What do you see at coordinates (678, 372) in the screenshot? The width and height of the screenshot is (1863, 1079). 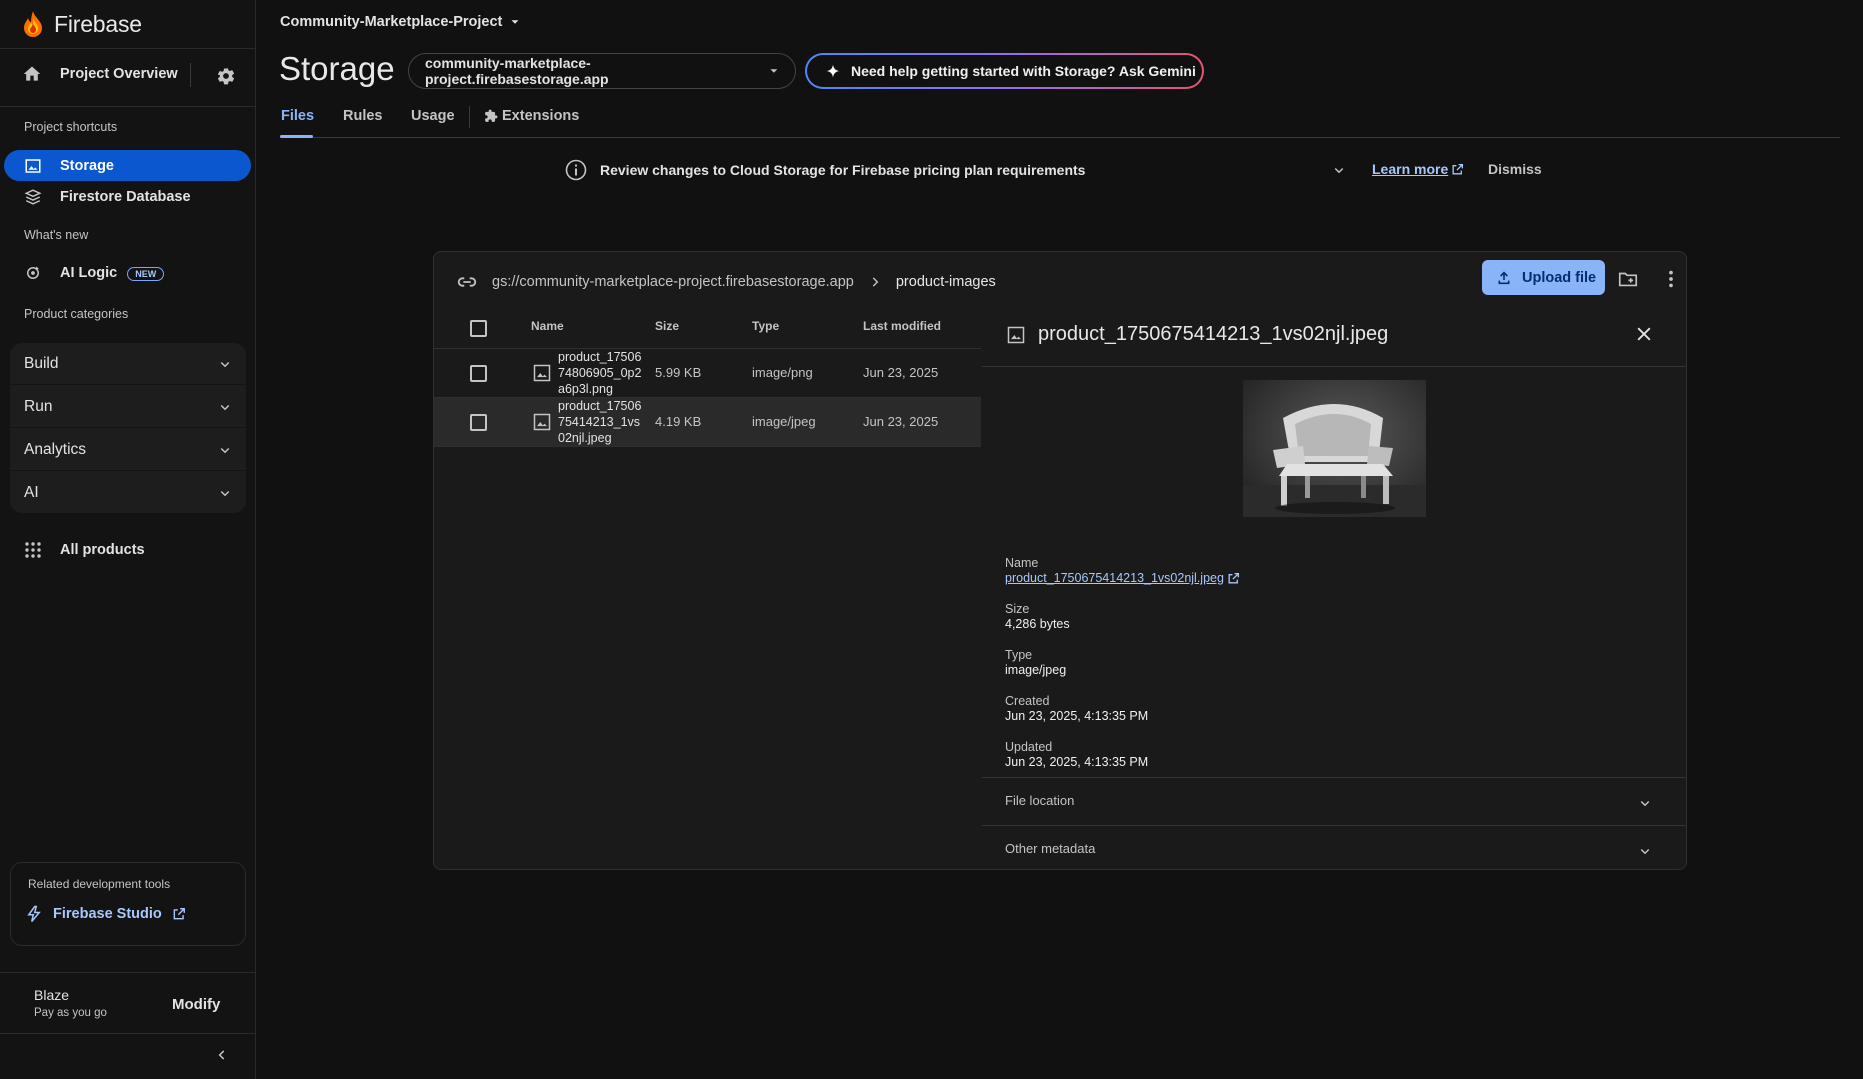 I see `file-size: 5.99 KB` at bounding box center [678, 372].